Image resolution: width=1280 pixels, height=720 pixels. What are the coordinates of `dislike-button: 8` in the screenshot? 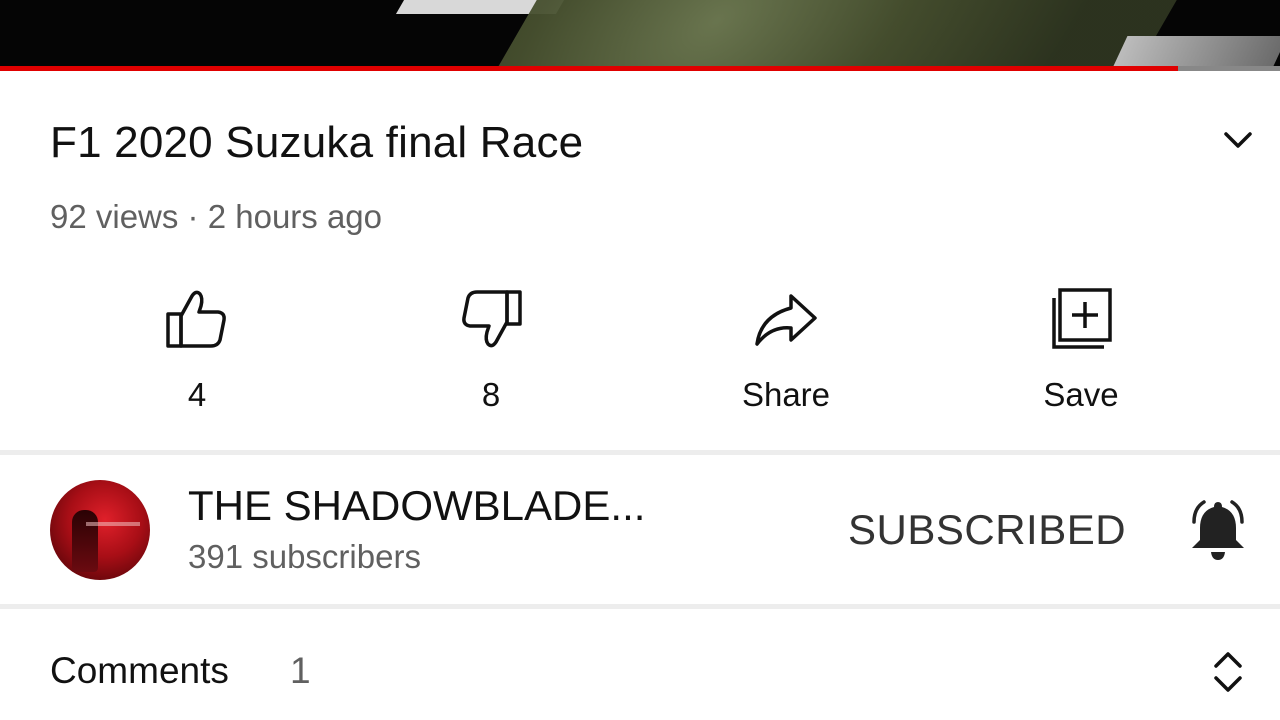 It's located at (491, 346).